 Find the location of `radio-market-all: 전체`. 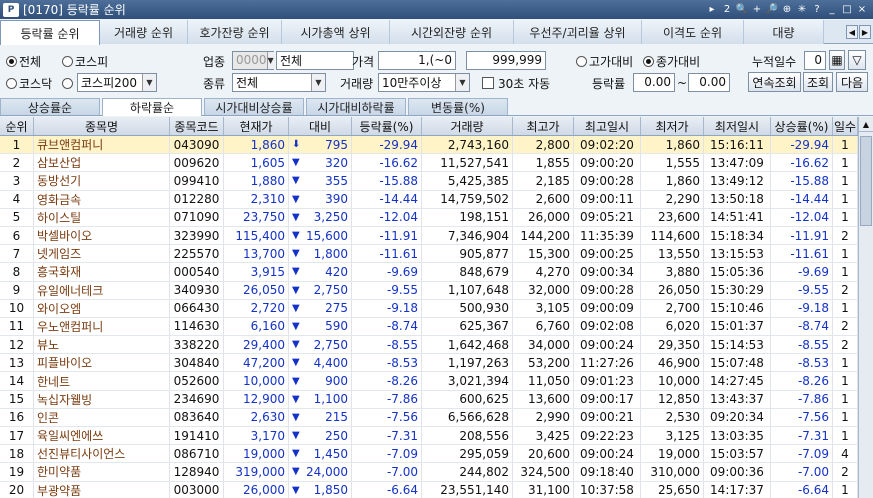

radio-market-all: 전체 is located at coordinates (23, 61).